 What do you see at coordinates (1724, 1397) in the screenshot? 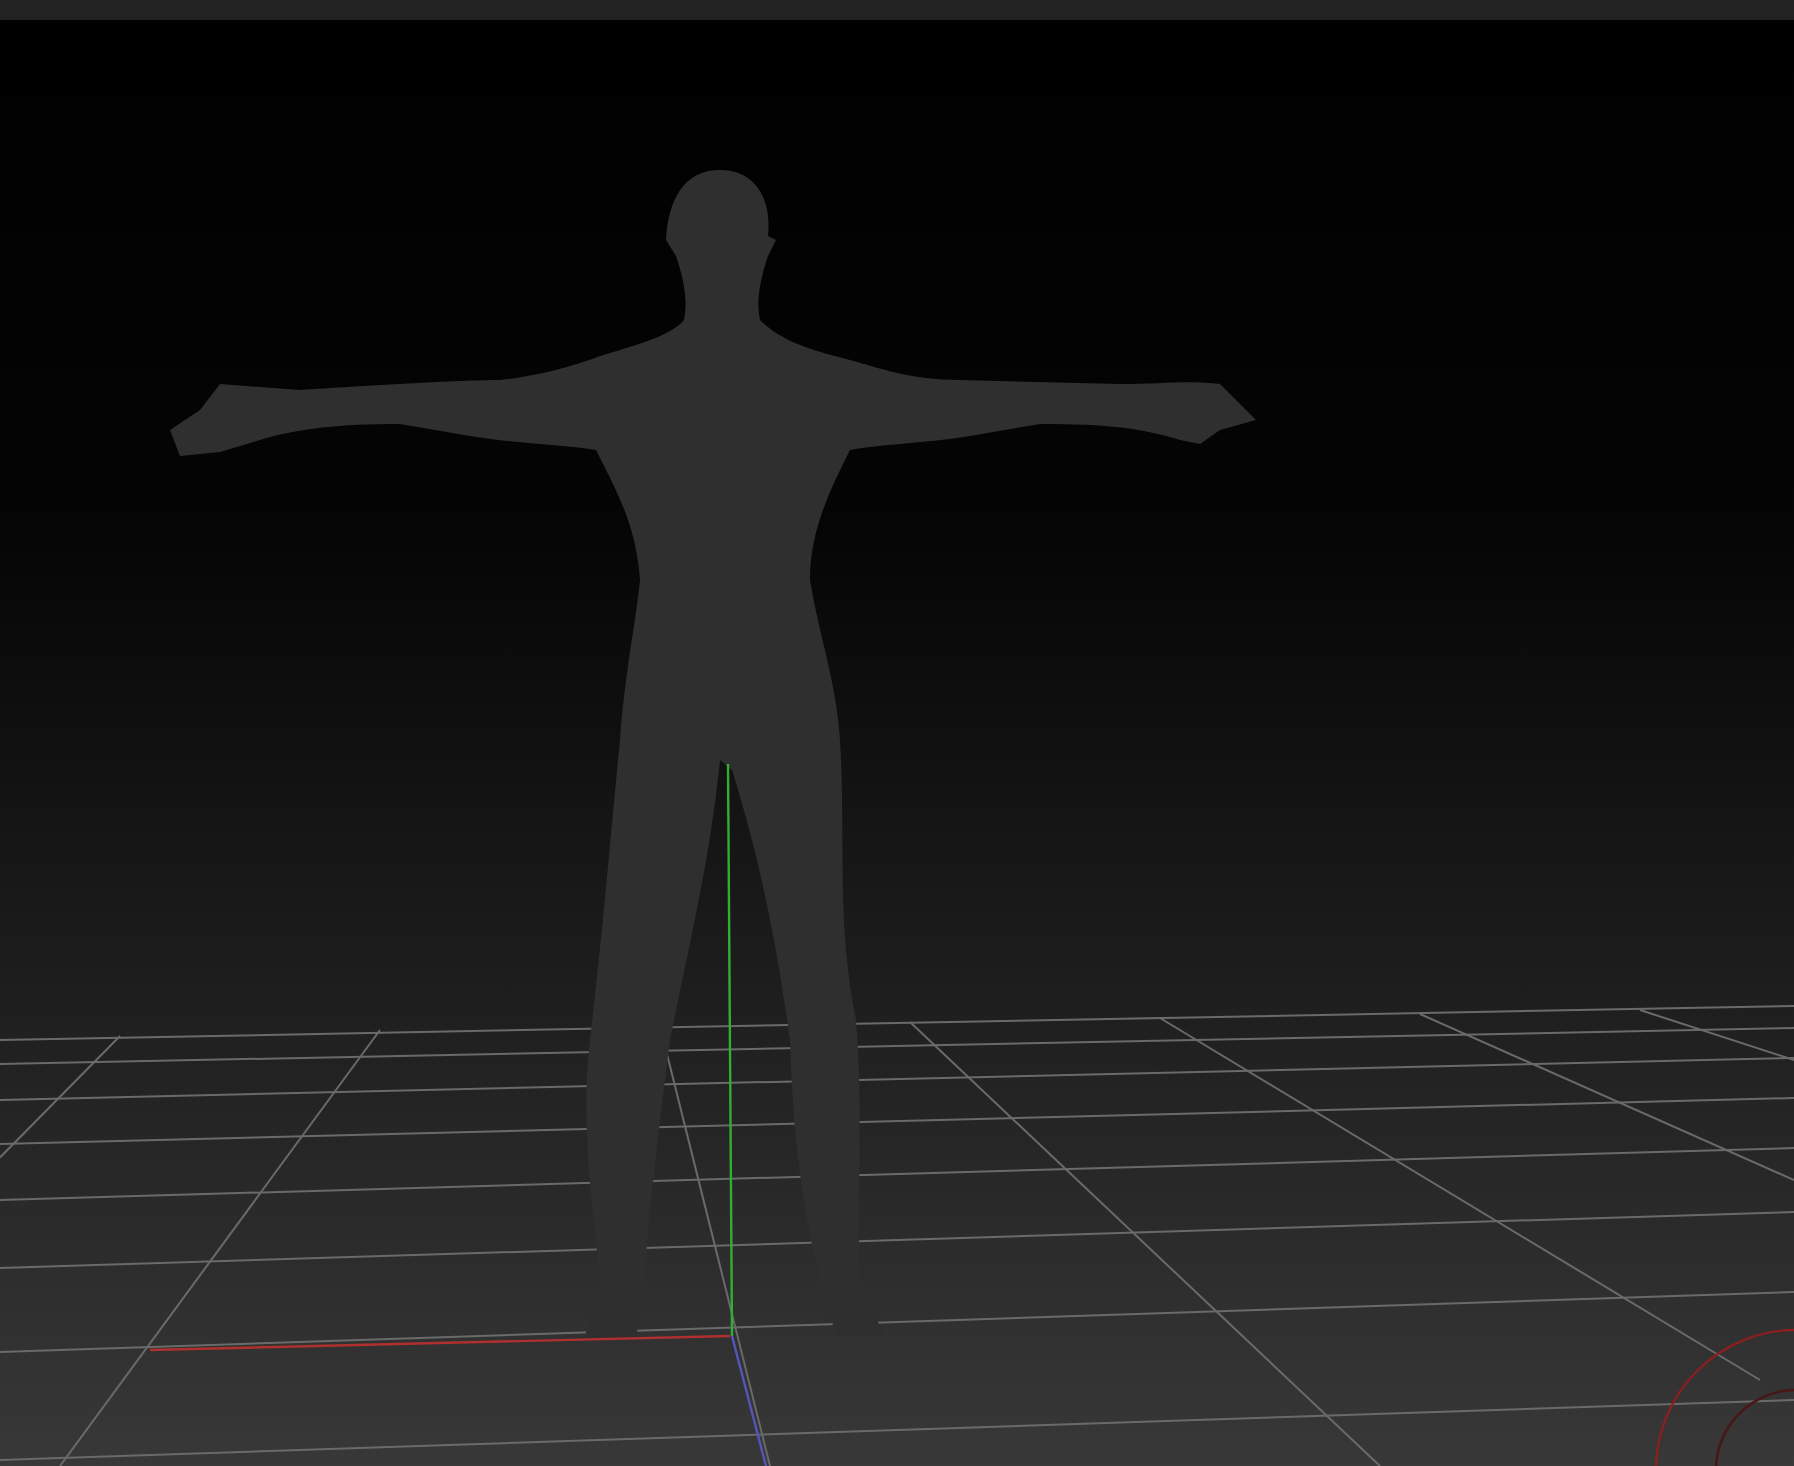
I see `rotation-gizmo-icon` at bounding box center [1724, 1397].